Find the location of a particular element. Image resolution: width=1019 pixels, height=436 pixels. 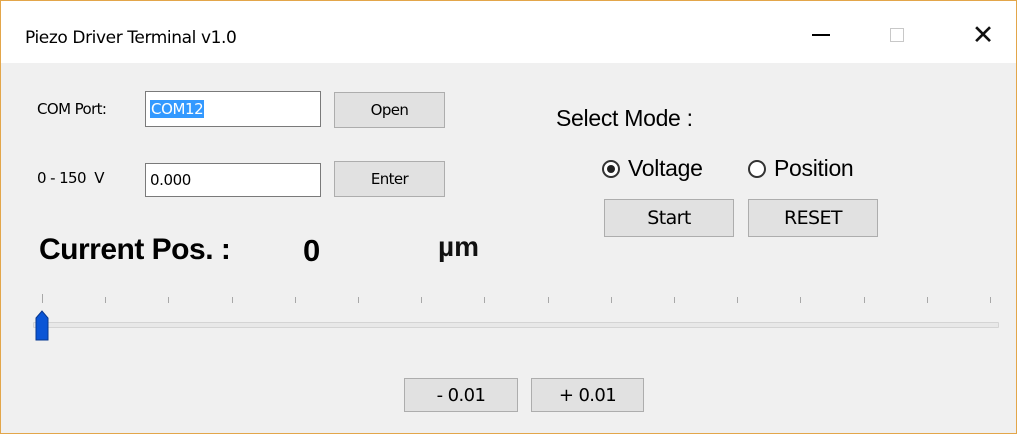

com-port-value: COM12 is located at coordinates (177, 109).